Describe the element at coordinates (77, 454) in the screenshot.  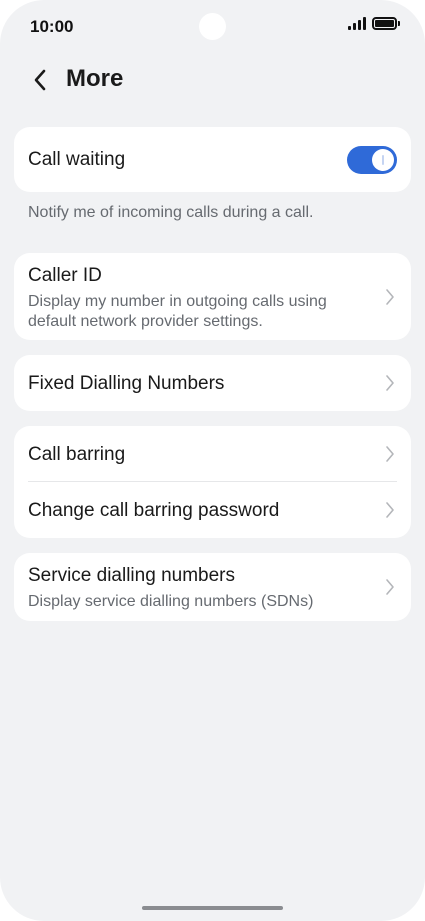
I see `call-barring-label: Call barring` at that location.